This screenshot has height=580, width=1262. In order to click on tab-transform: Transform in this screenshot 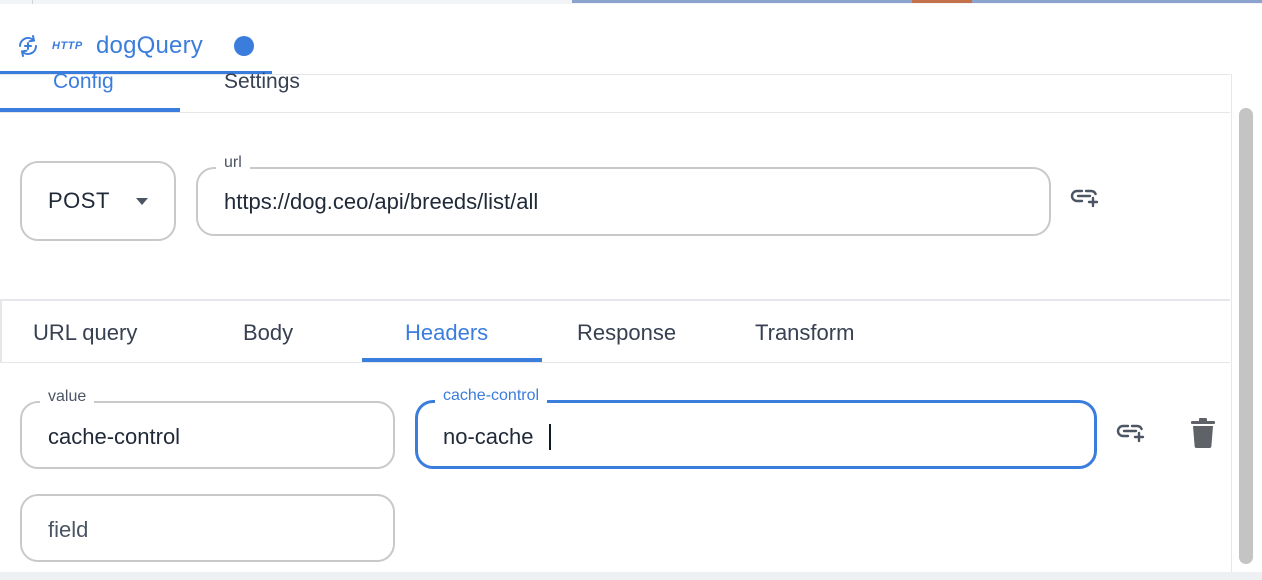, I will do `click(804, 333)`.